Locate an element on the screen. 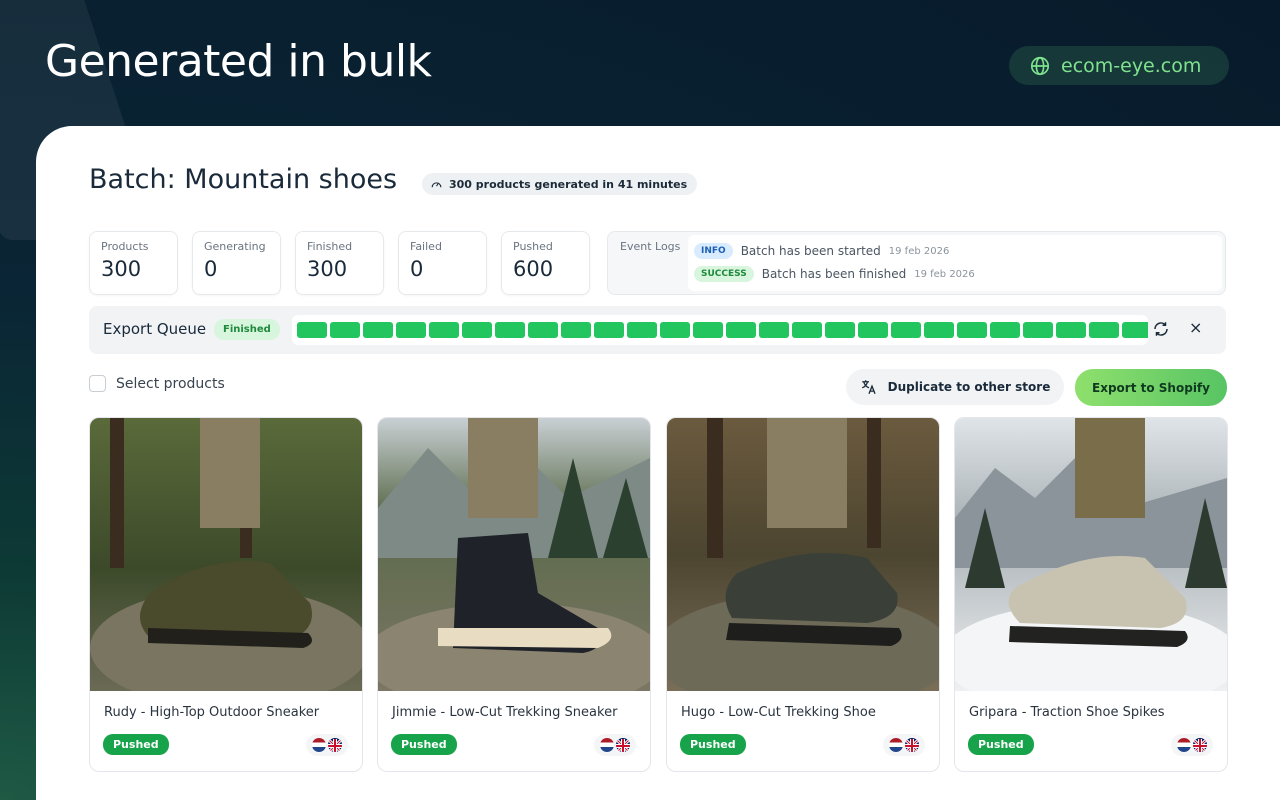  page-title: Batch: Mountain shoes is located at coordinates (243, 179).